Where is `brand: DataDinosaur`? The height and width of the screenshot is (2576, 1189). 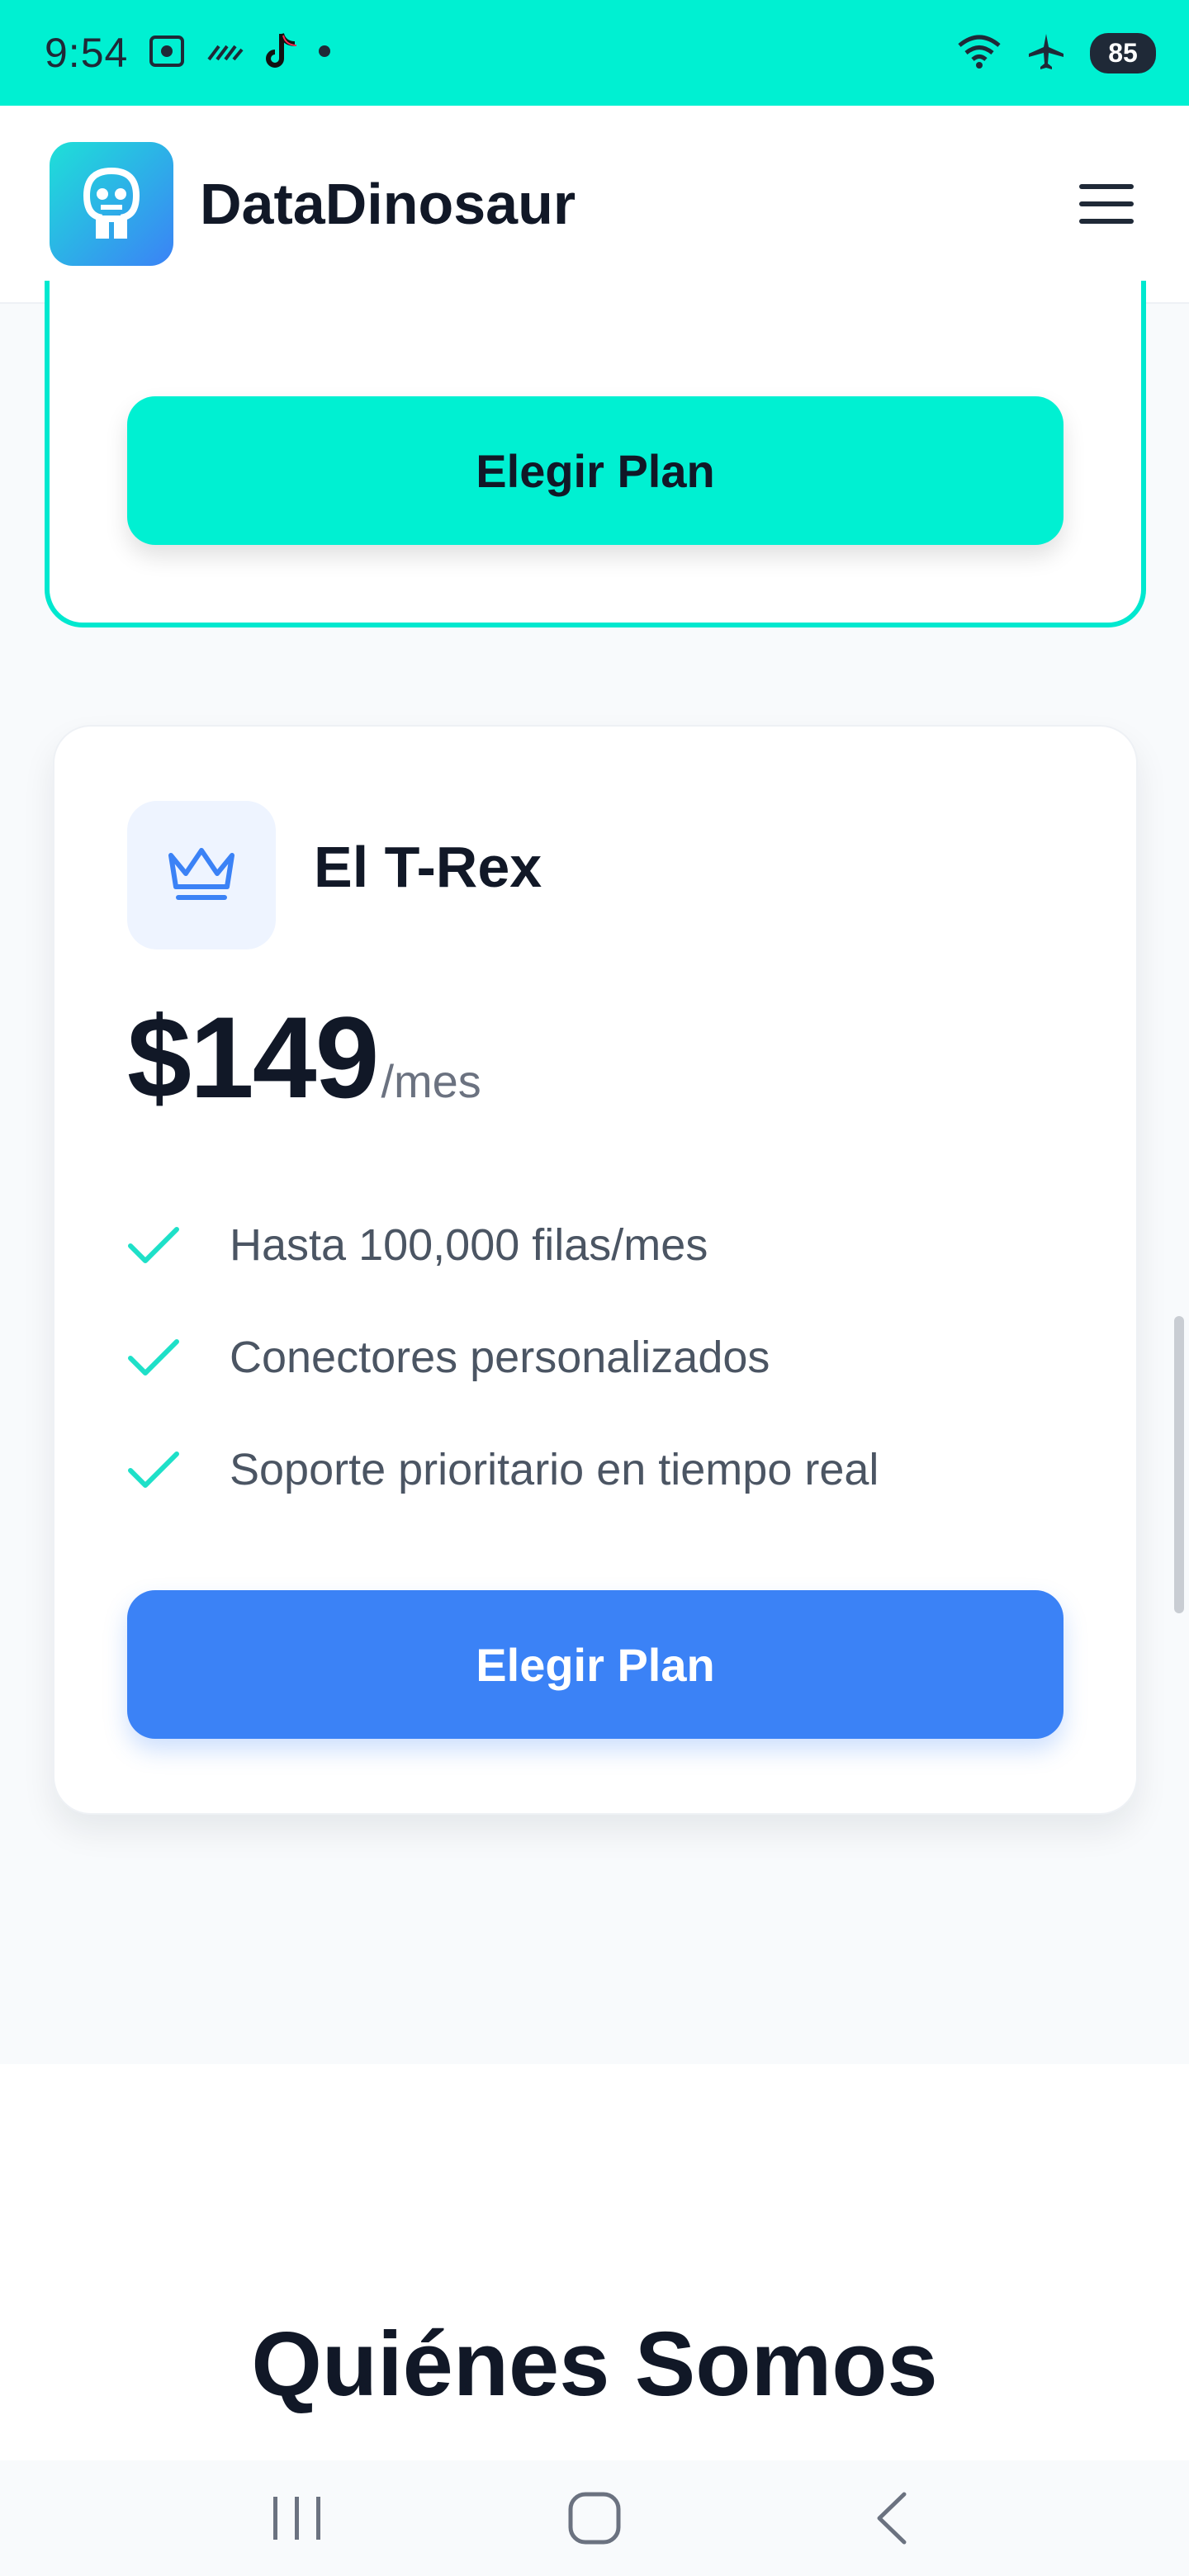
brand: DataDinosaur is located at coordinates (313, 204).